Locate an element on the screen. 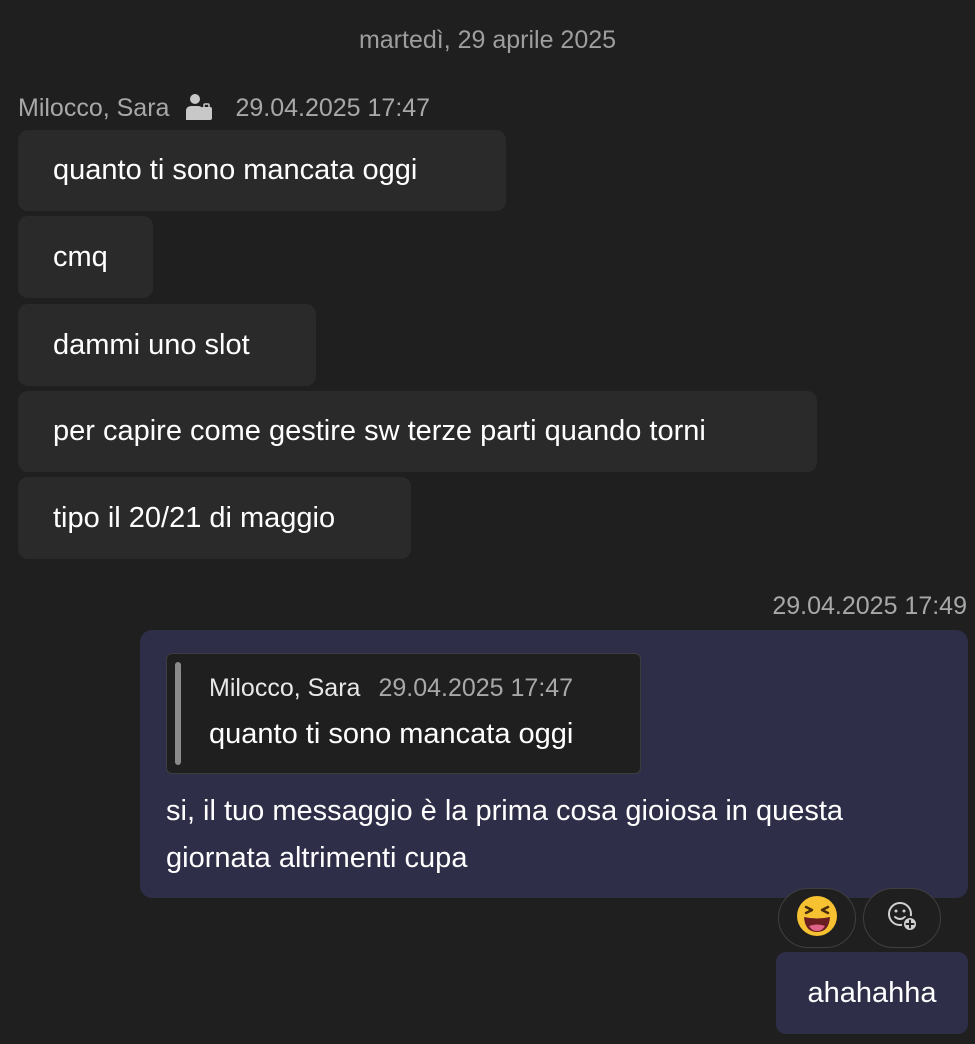 The height and width of the screenshot is (1044, 975). quoted-timestamp: 29.04.2025 17:47 is located at coordinates (476, 688).